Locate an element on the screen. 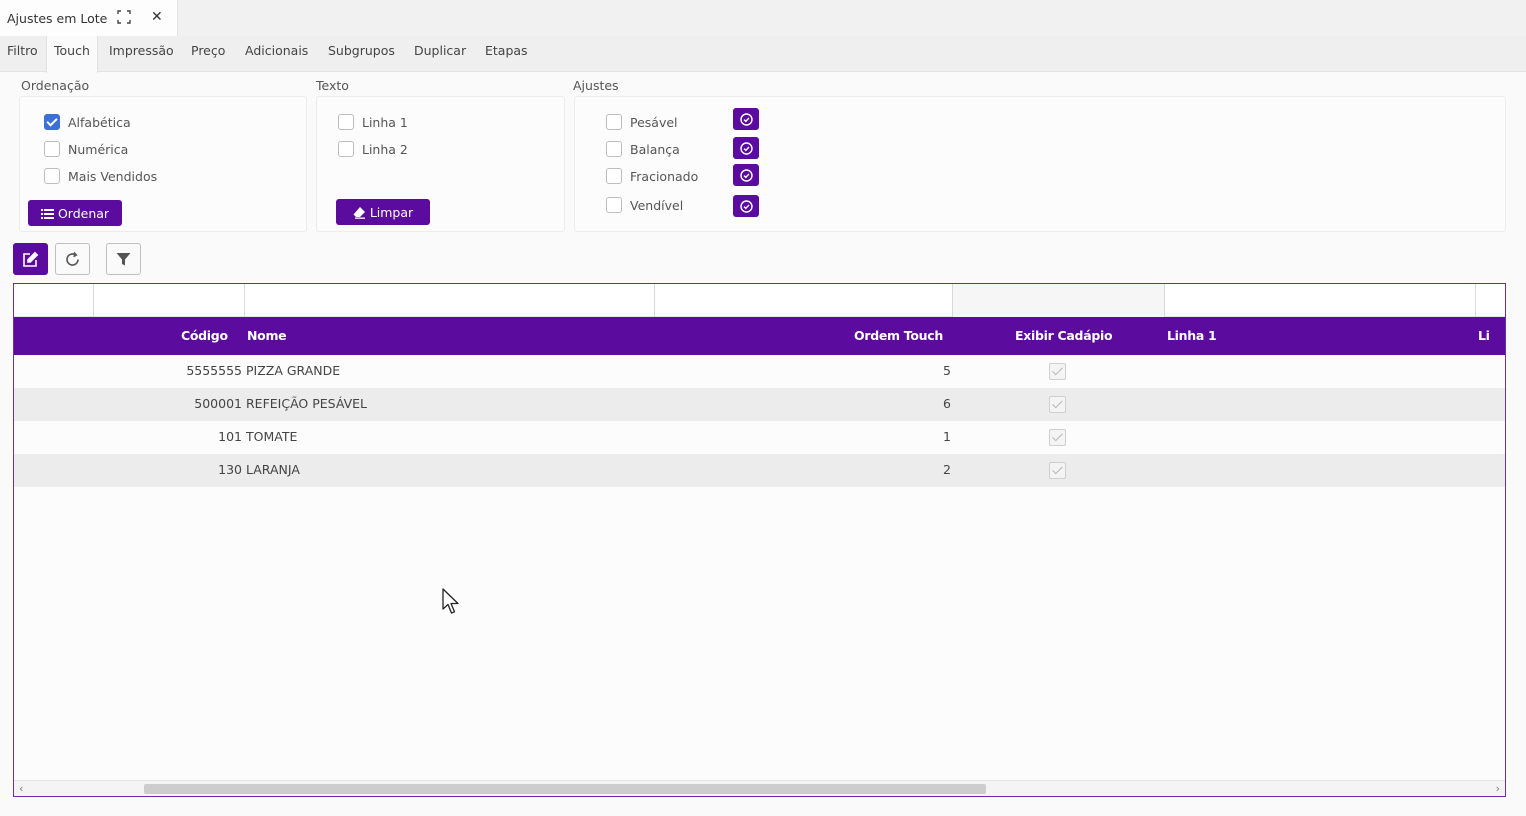 The width and height of the screenshot is (1526, 816). mouse-cursor-icon is located at coordinates (450, 601).